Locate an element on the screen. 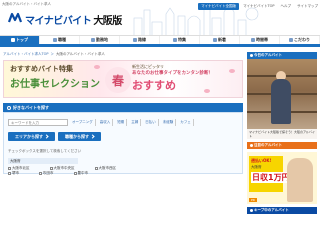  keep-section-header: キープ中のアルバイト is located at coordinates (282, 210).